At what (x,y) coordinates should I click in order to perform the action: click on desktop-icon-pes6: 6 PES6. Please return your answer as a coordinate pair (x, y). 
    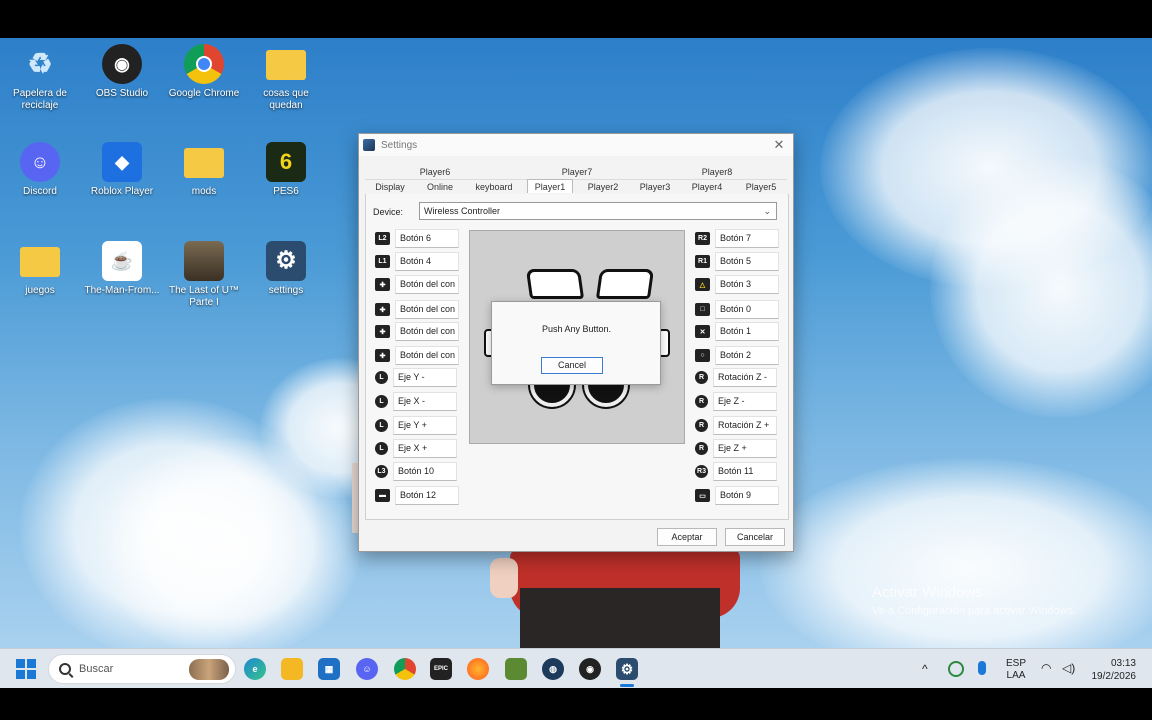
    Looking at the image, I should click on (286, 170).